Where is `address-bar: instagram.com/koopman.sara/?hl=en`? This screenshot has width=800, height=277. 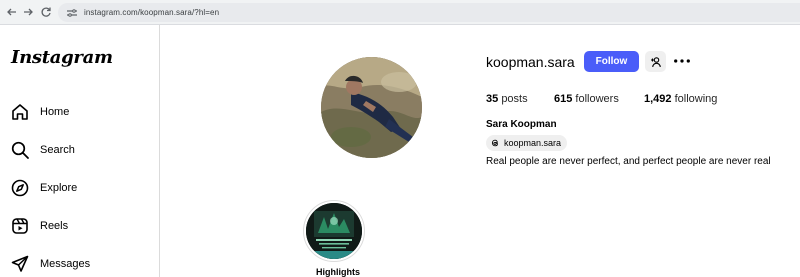 address-bar: instagram.com/koopman.sara/?hl=en is located at coordinates (429, 12).